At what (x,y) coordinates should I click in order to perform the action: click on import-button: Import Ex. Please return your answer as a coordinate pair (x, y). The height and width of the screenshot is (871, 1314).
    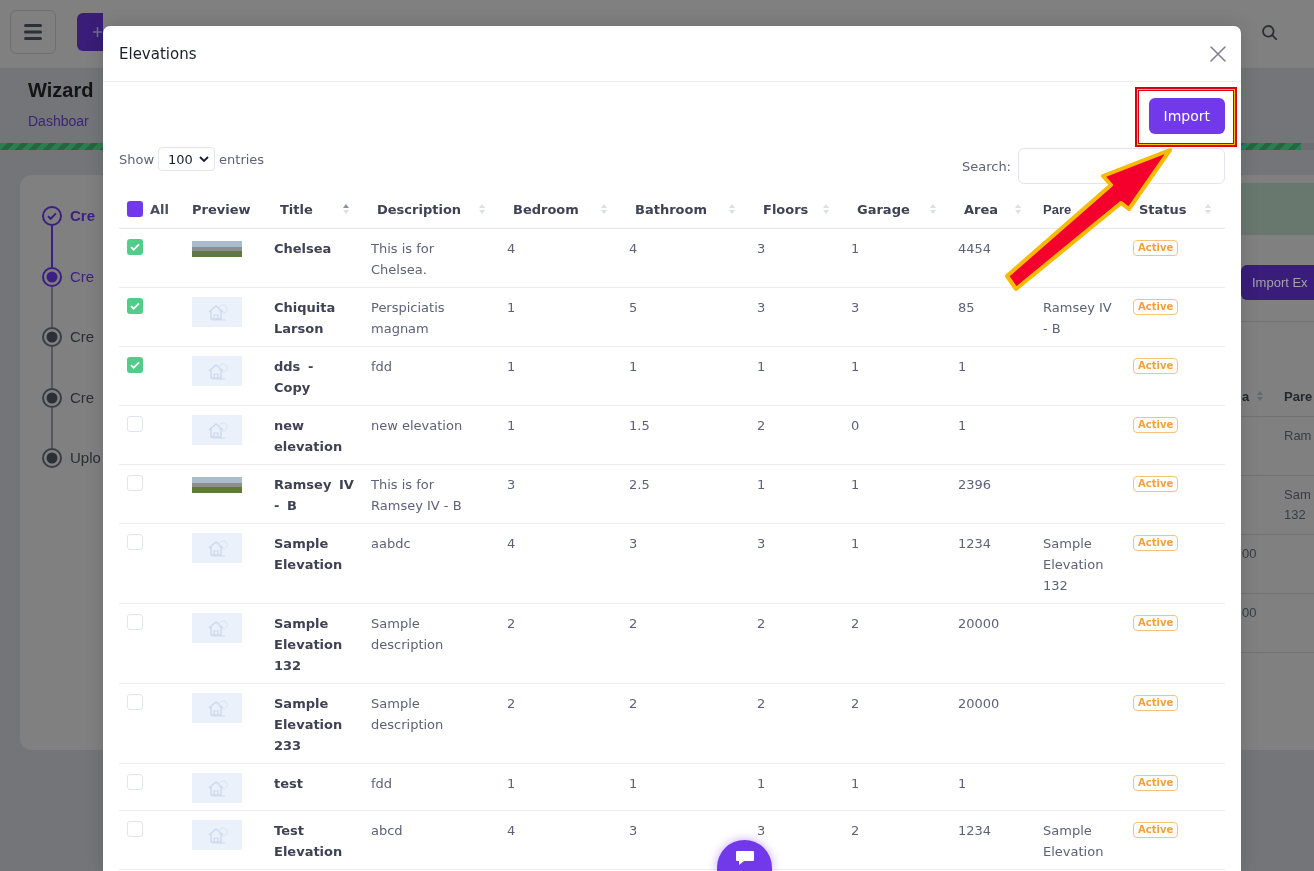
    Looking at the image, I should click on (1277, 282).